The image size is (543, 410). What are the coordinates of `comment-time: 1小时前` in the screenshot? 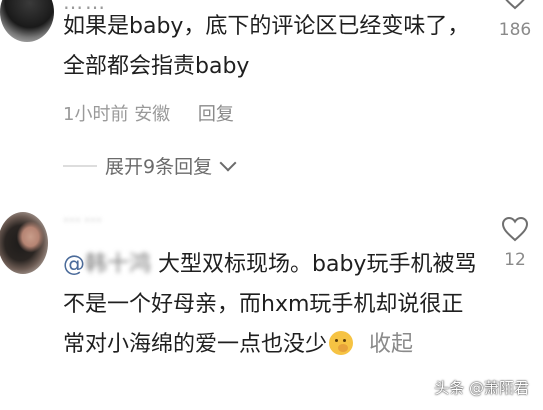 It's located at (96, 114).